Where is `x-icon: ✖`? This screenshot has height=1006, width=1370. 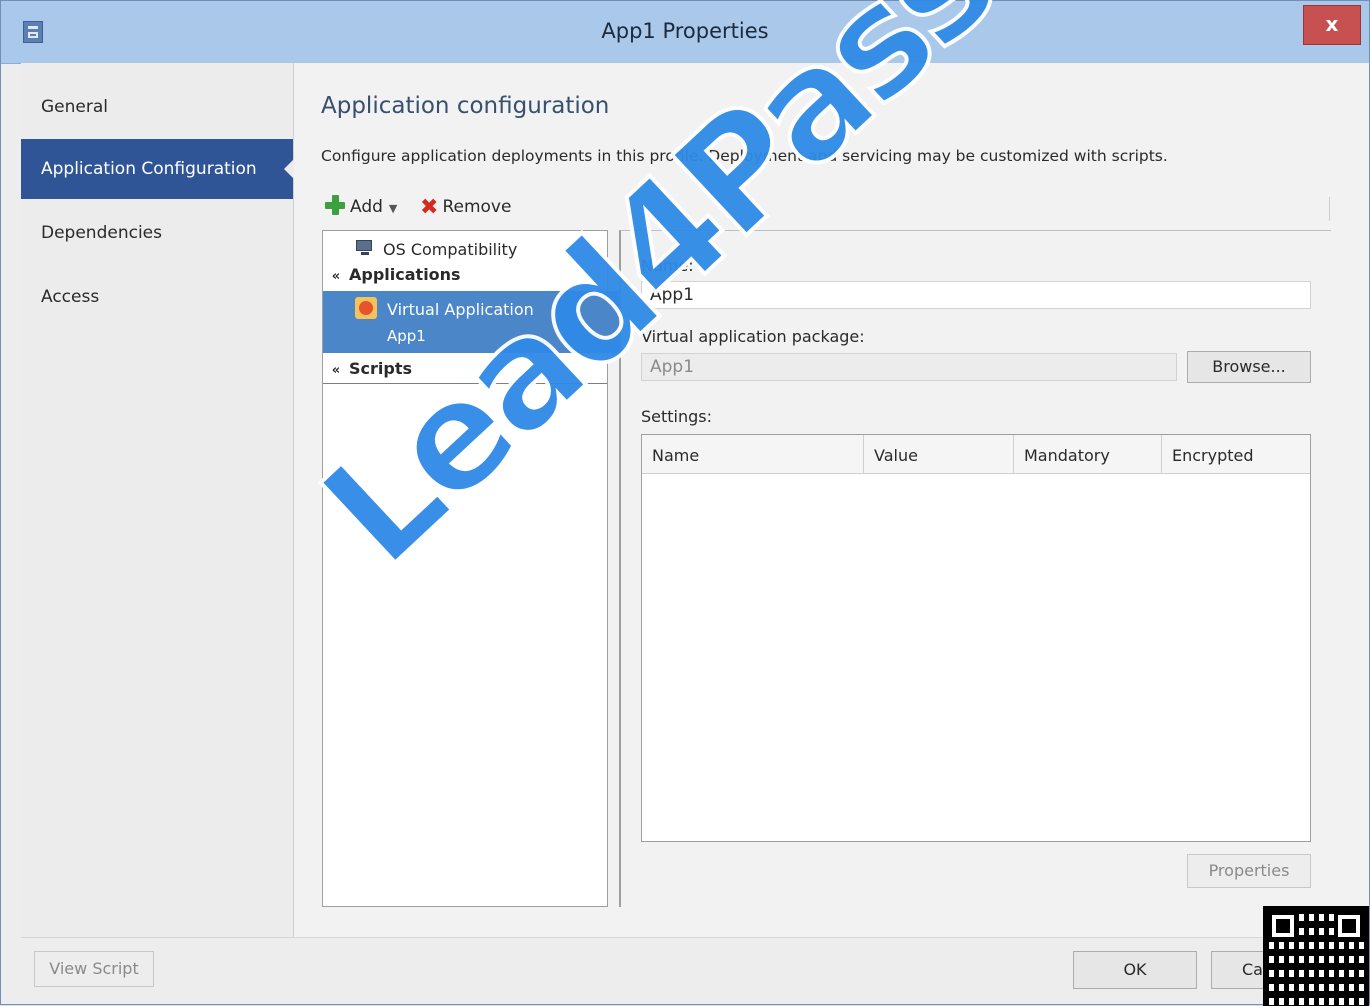 x-icon: ✖ is located at coordinates (429, 207).